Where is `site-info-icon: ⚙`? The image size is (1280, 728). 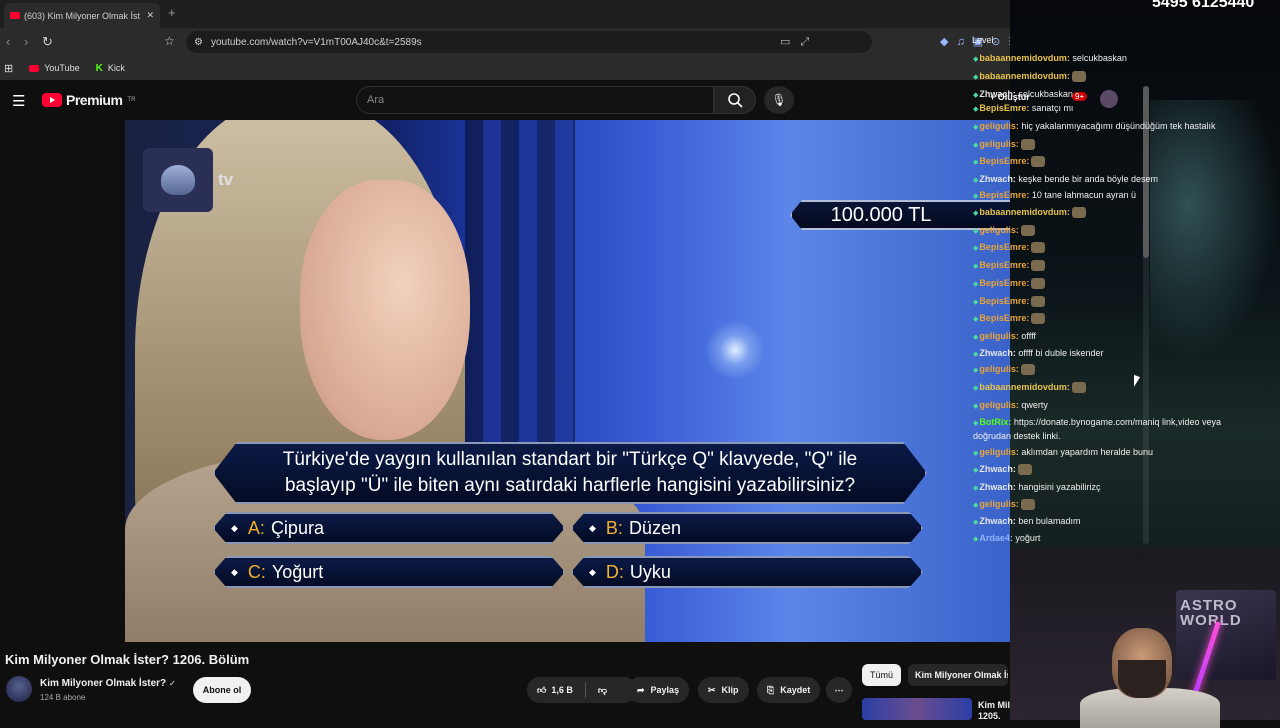
site-info-icon: ⚙ is located at coordinates (198, 42).